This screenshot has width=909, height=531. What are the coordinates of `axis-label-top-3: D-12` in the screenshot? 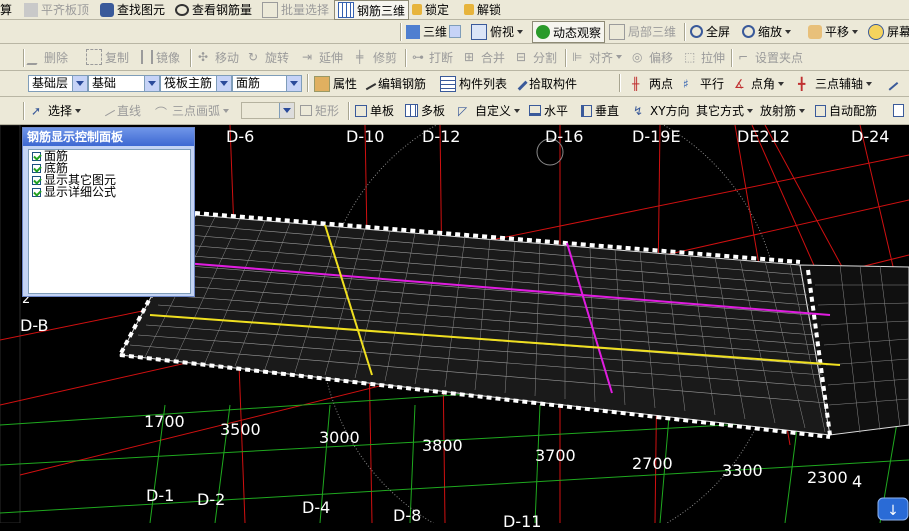 It's located at (441, 136).